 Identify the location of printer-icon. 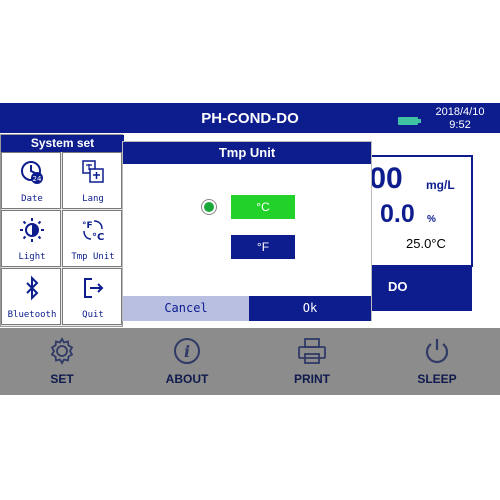
(312, 353).